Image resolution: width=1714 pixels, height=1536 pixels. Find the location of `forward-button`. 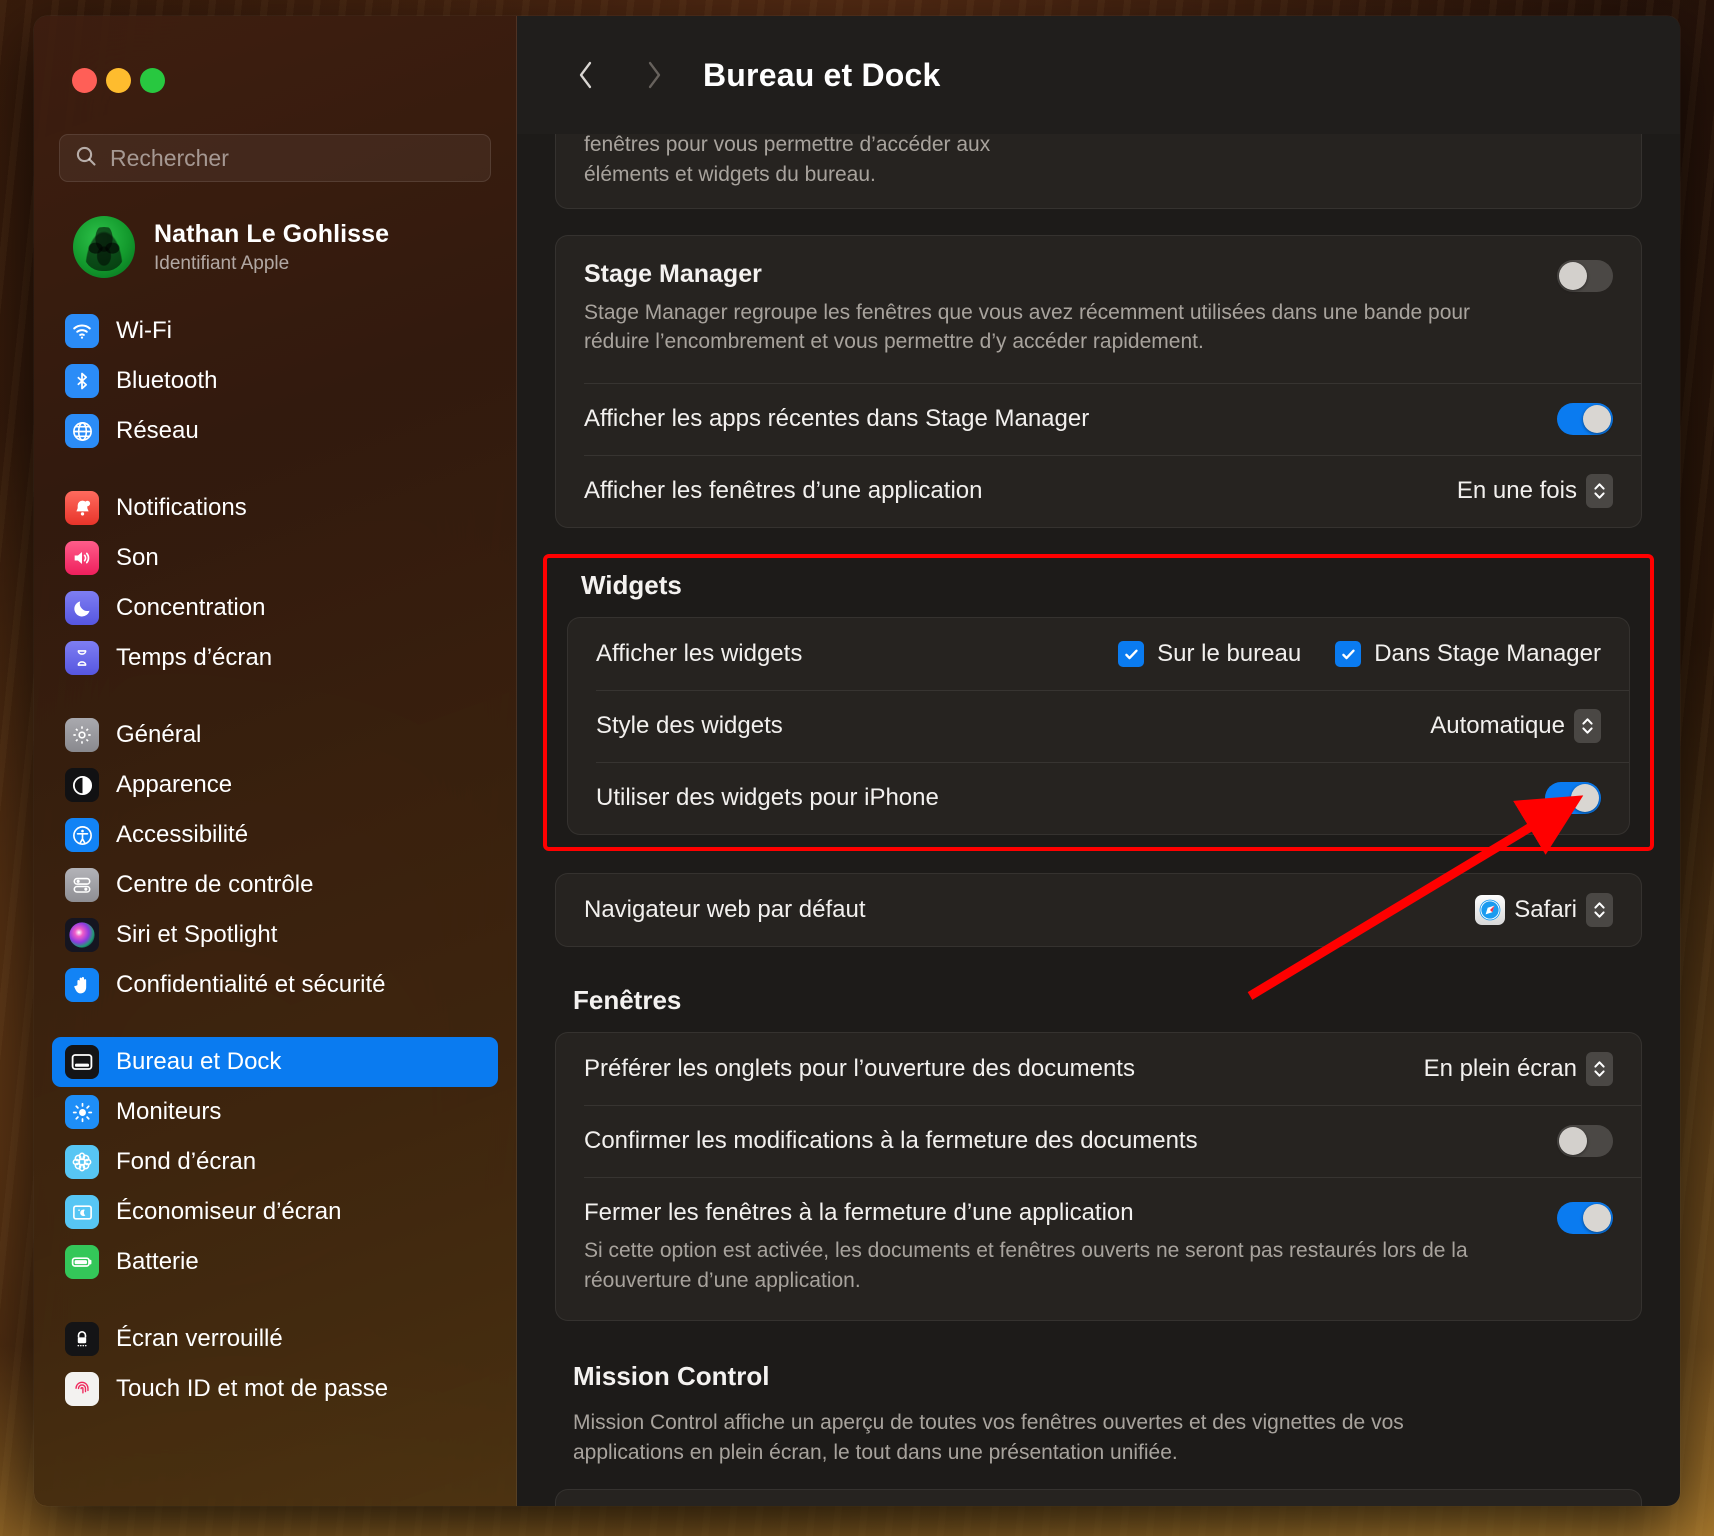

forward-button is located at coordinates (654, 75).